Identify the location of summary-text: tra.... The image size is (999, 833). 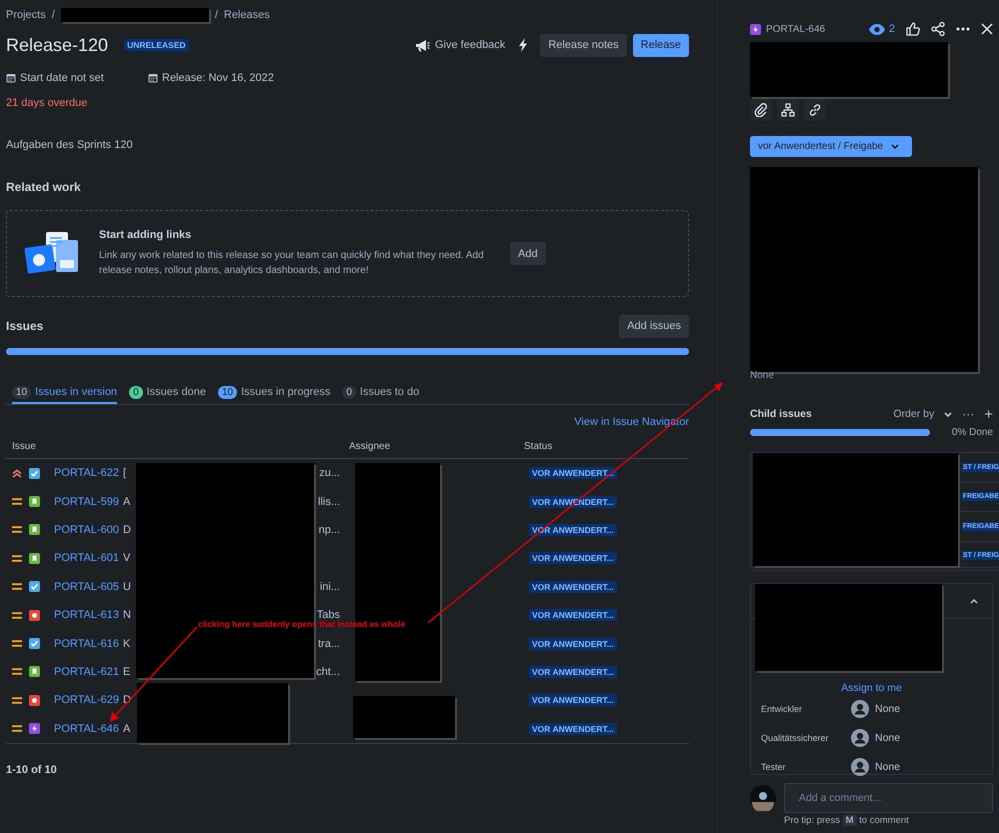
(329, 644).